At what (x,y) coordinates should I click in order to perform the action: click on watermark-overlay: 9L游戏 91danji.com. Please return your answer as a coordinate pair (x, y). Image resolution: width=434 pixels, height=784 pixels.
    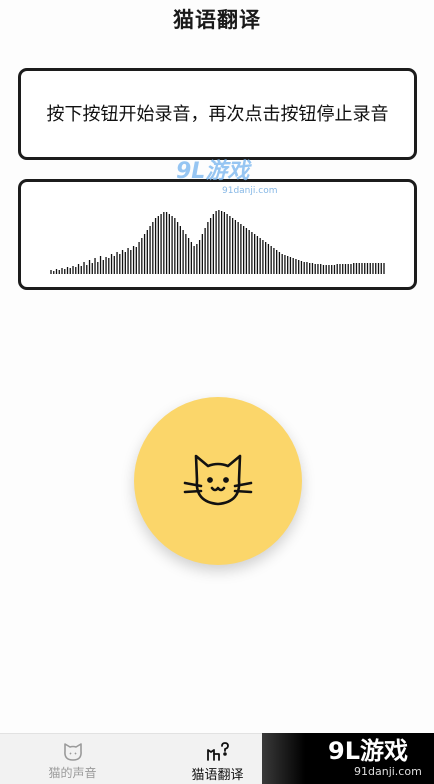
    Looking at the image, I should click on (227, 178).